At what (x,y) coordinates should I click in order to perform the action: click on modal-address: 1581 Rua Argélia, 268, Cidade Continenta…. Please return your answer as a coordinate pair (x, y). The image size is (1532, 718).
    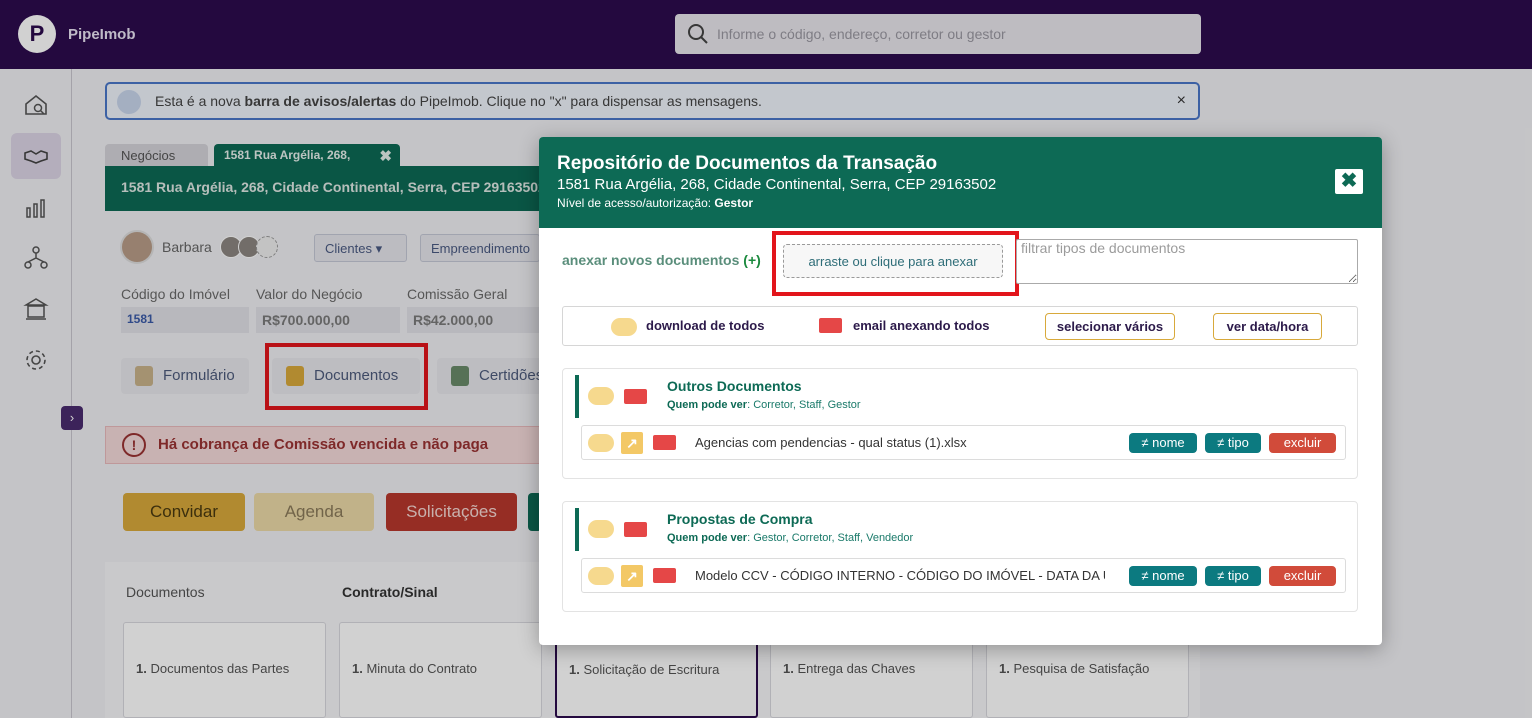
    Looking at the image, I should click on (777, 184).